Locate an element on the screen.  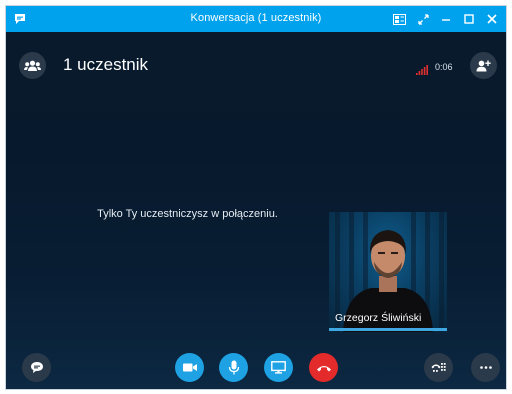
chat-button is located at coordinates (36, 367).